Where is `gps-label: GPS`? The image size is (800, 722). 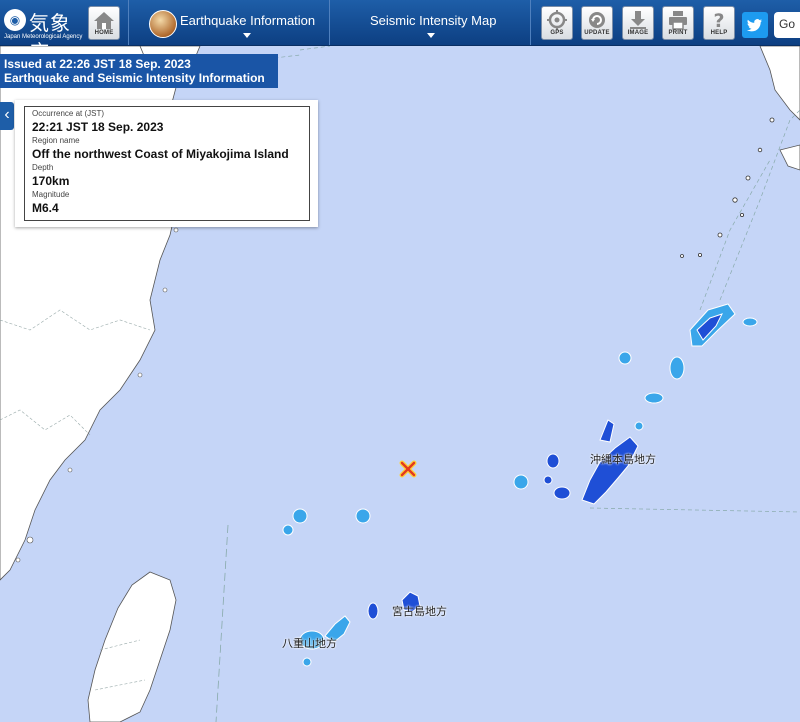
gps-label: GPS is located at coordinates (557, 33).